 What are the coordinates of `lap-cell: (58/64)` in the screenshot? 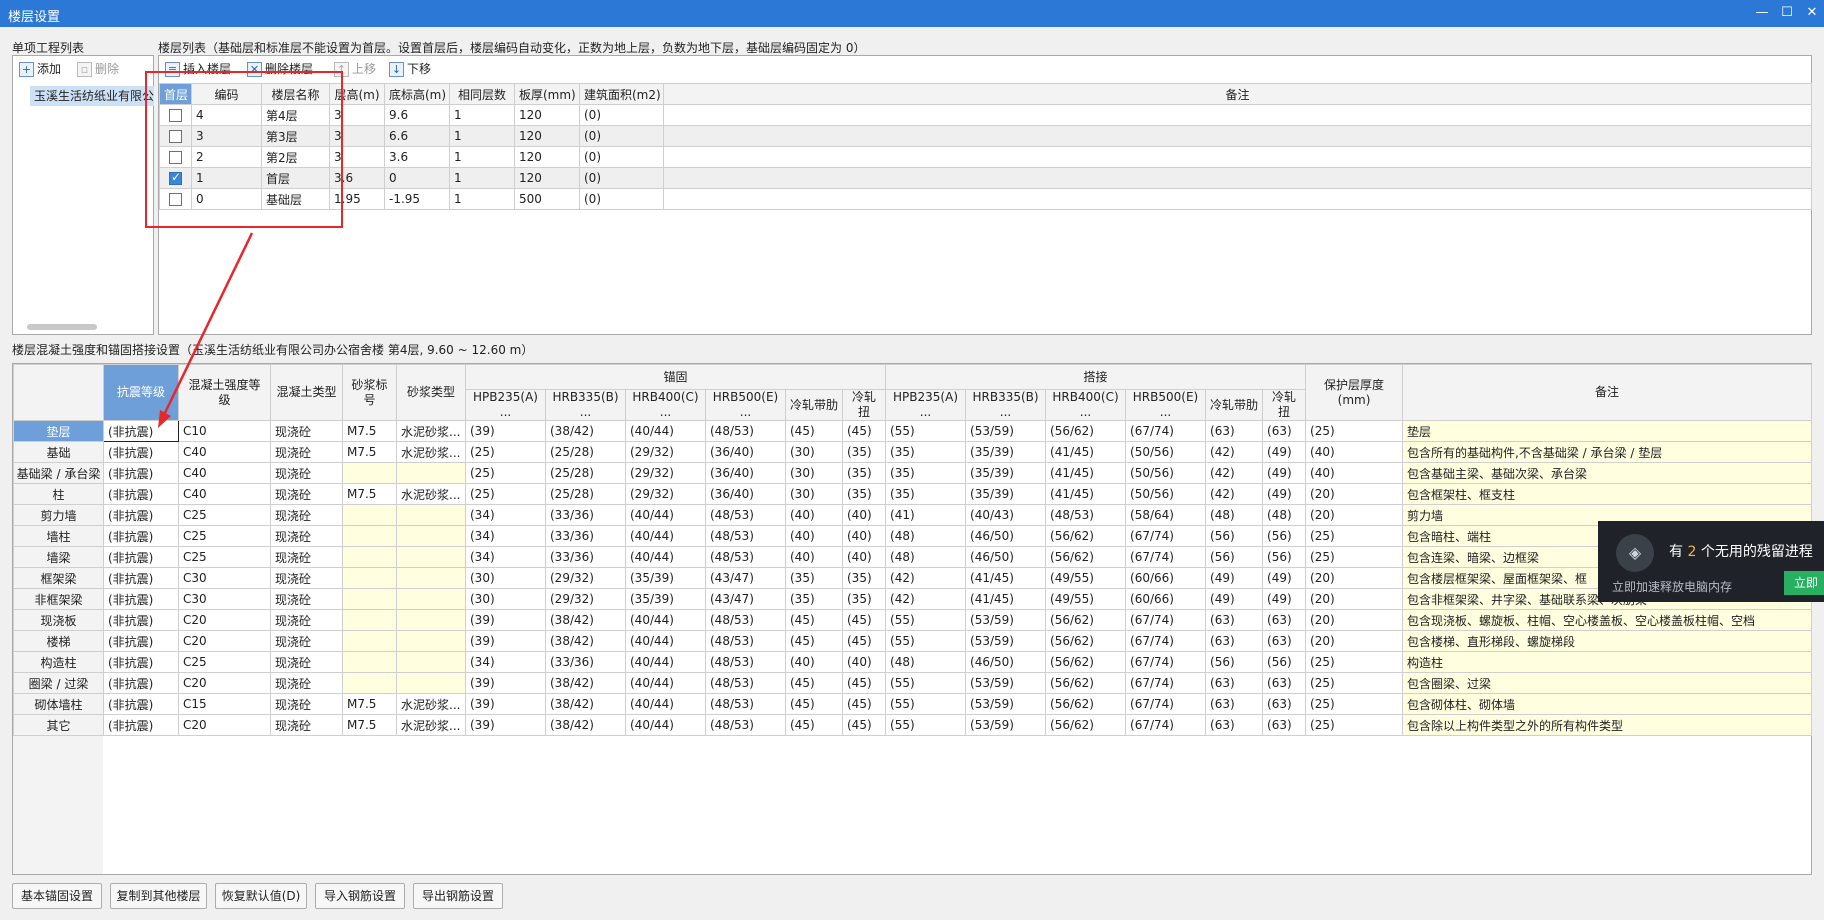 It's located at (1166, 515).